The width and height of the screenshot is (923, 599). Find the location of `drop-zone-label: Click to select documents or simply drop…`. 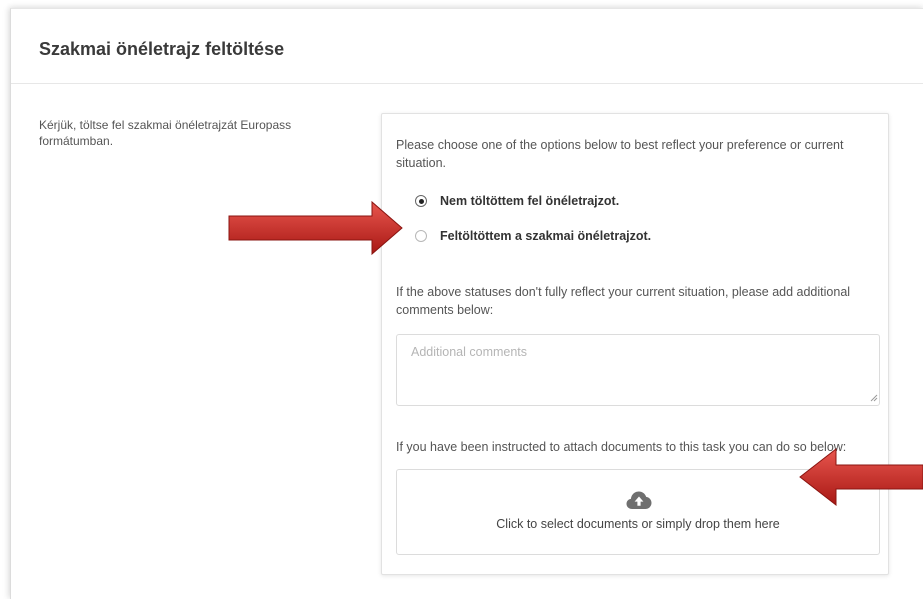

drop-zone-label: Click to select documents or simply drop… is located at coordinates (638, 524).